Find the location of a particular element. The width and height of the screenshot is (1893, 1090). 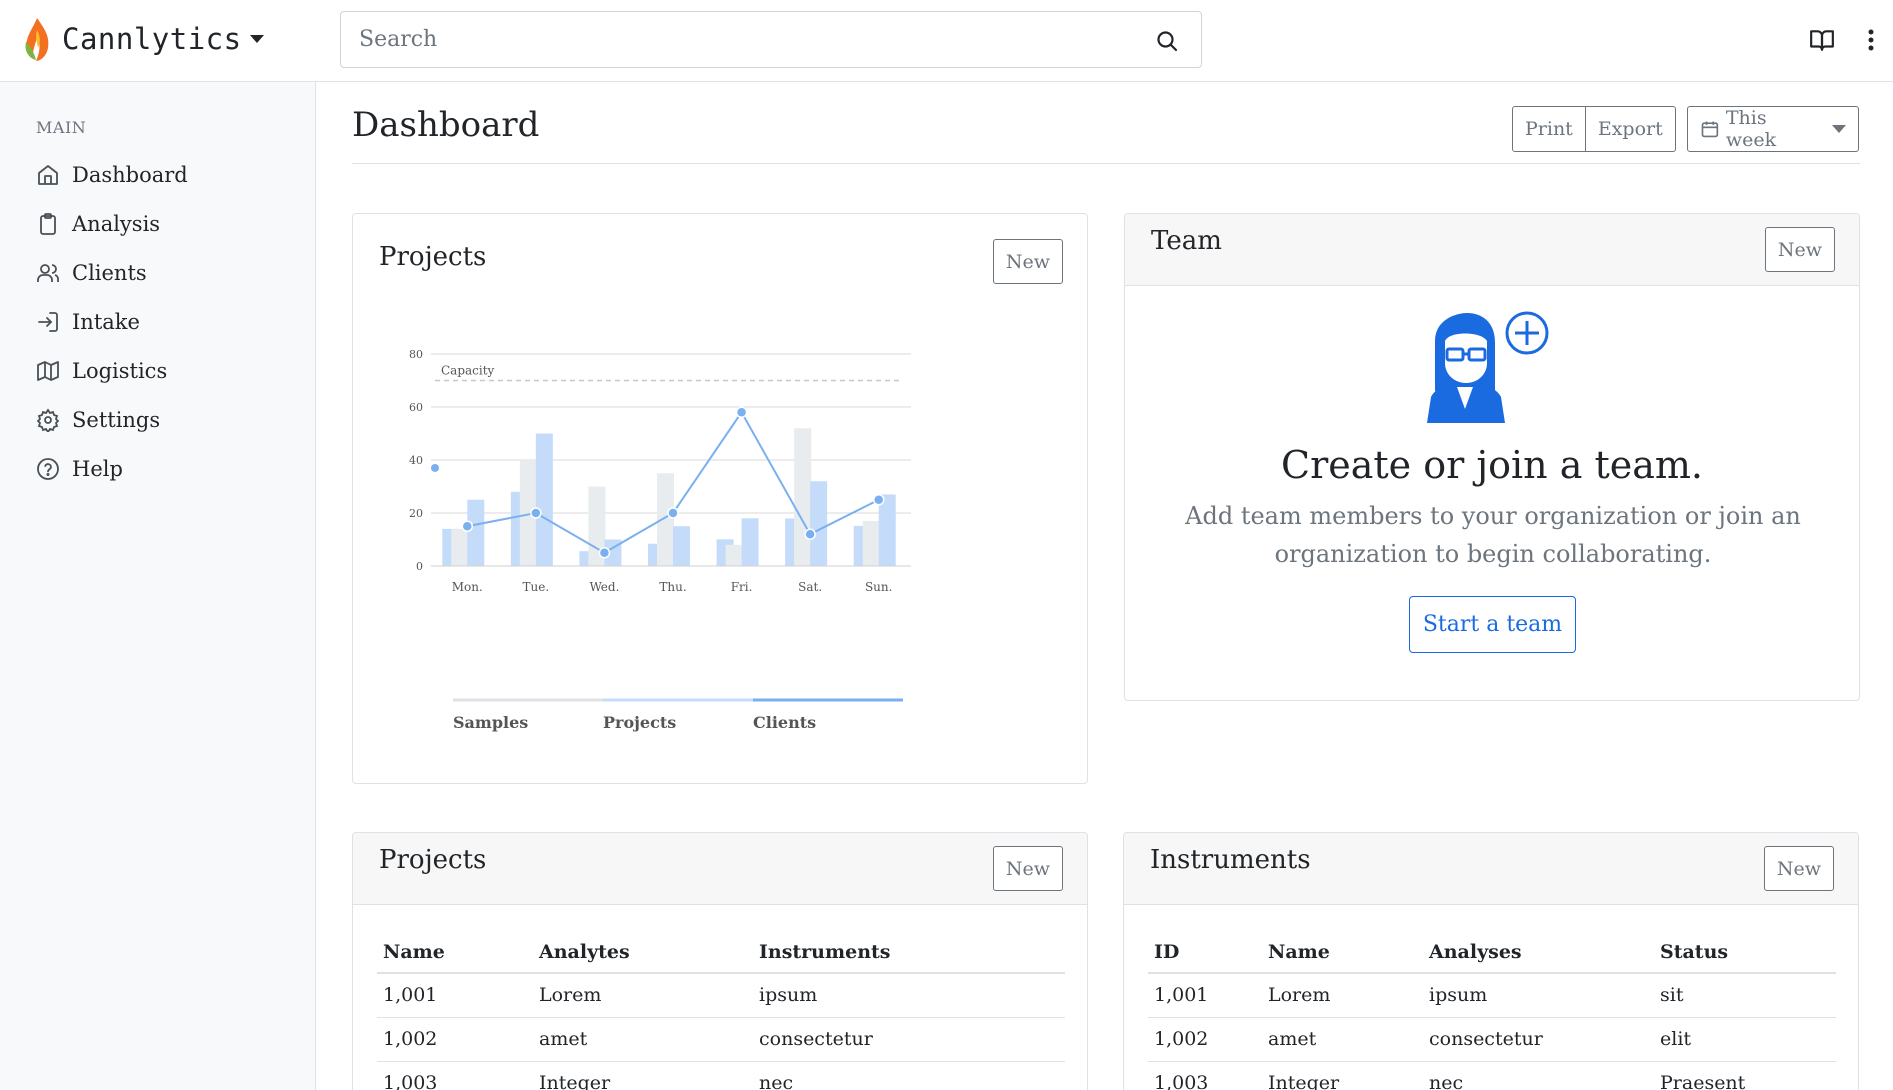

sidebar-item-help: Help is located at coordinates (112, 468).